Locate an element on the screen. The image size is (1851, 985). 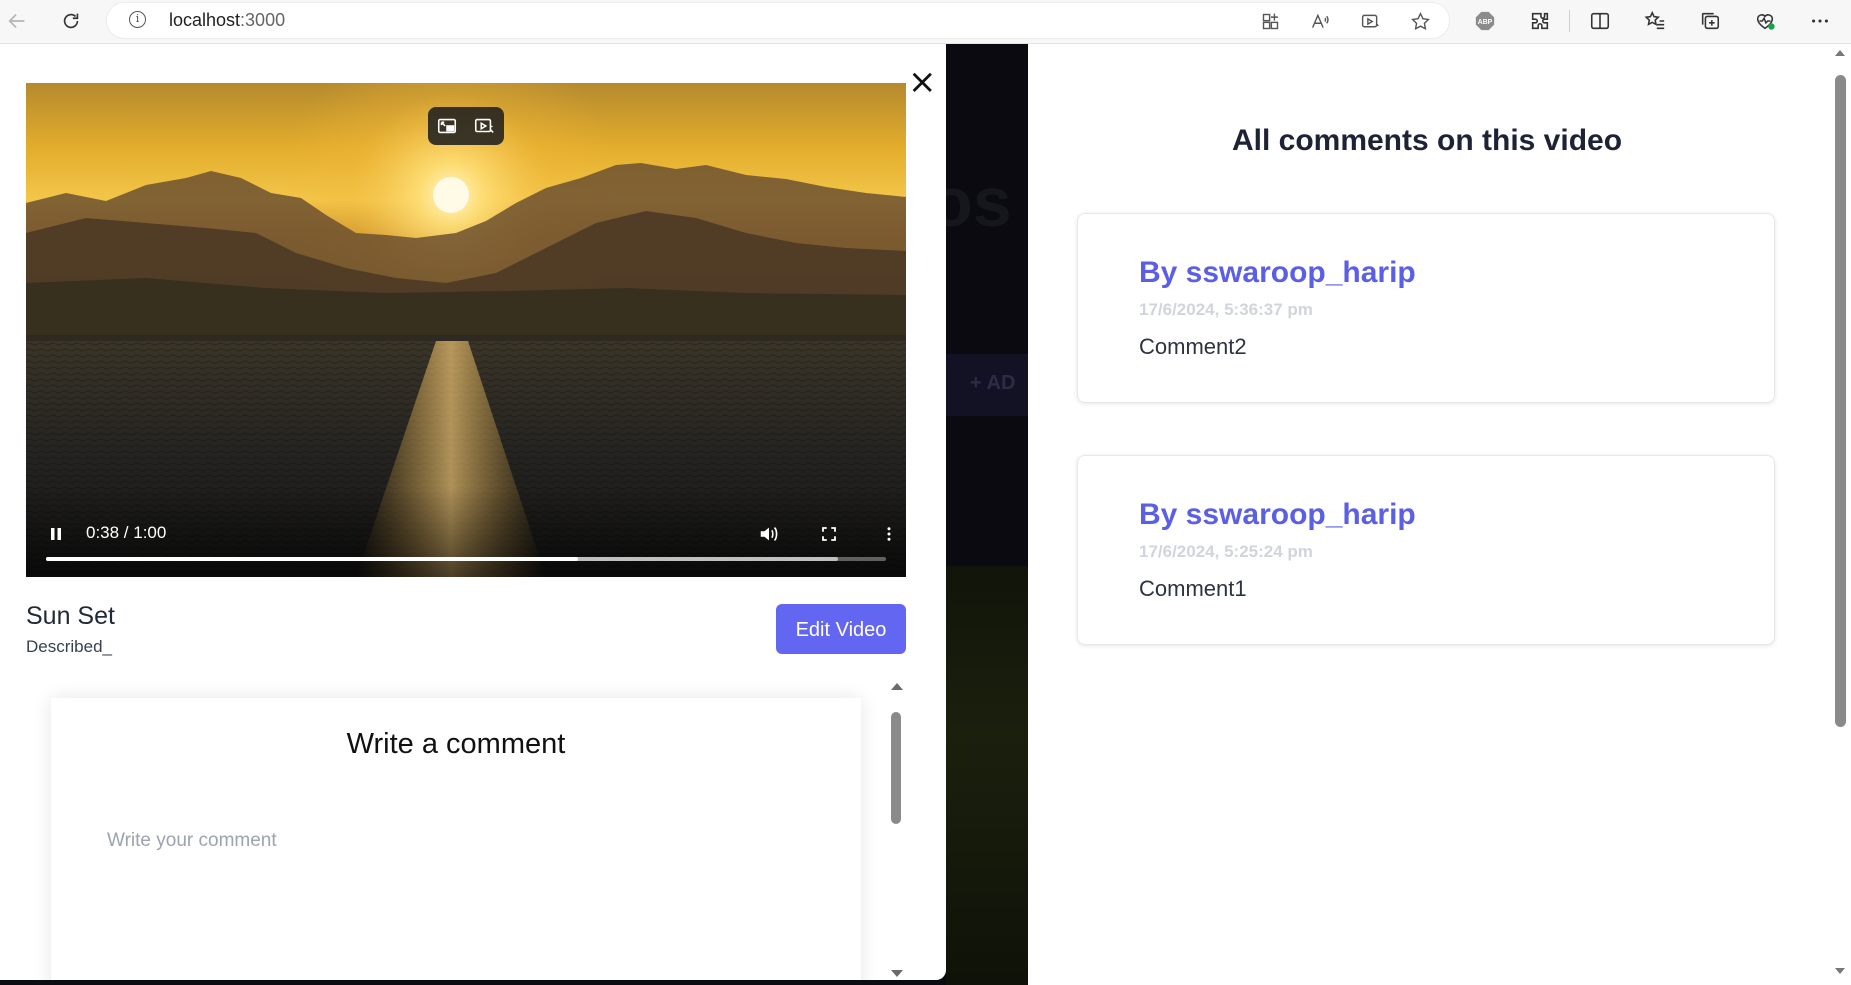
adblock-label: ABP is located at coordinates (1485, 22).